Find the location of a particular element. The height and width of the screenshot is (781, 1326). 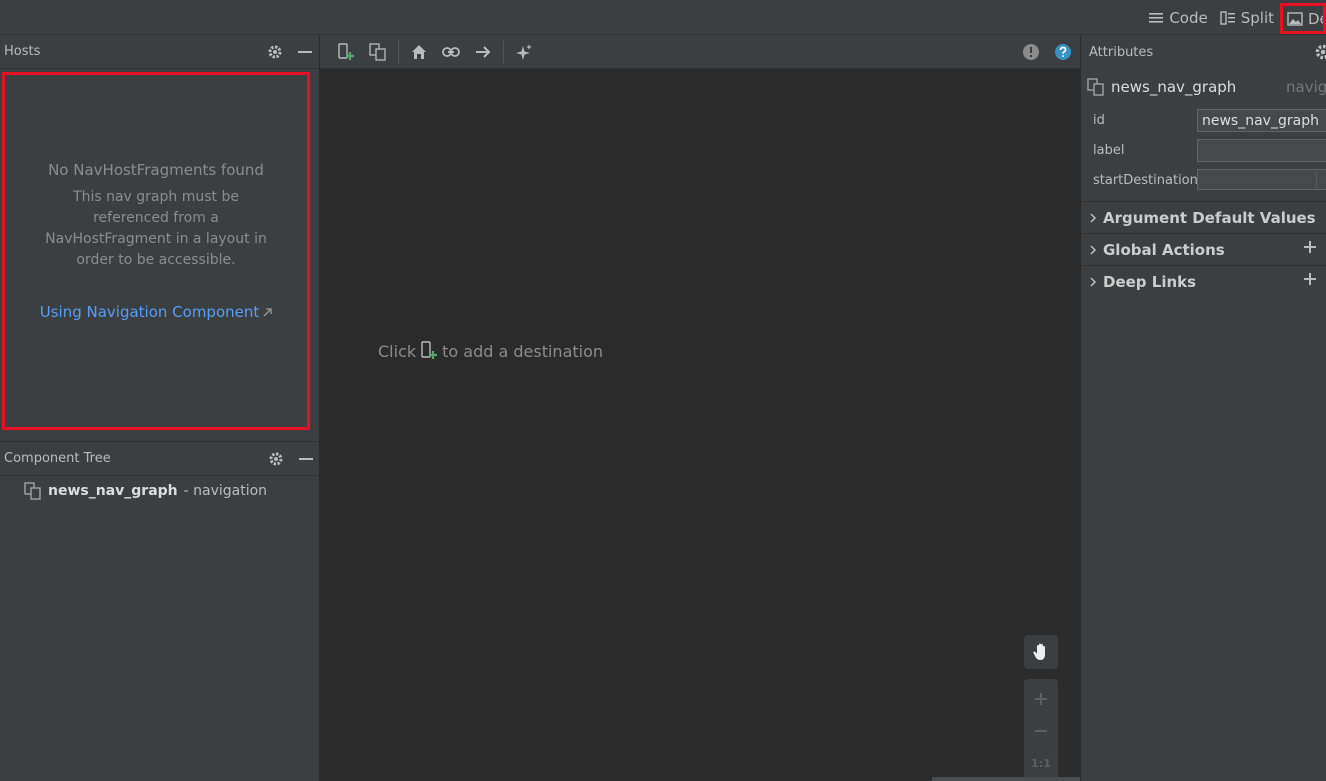

attribute-row-start-destination: startDestination is located at coordinates (1203, 180).